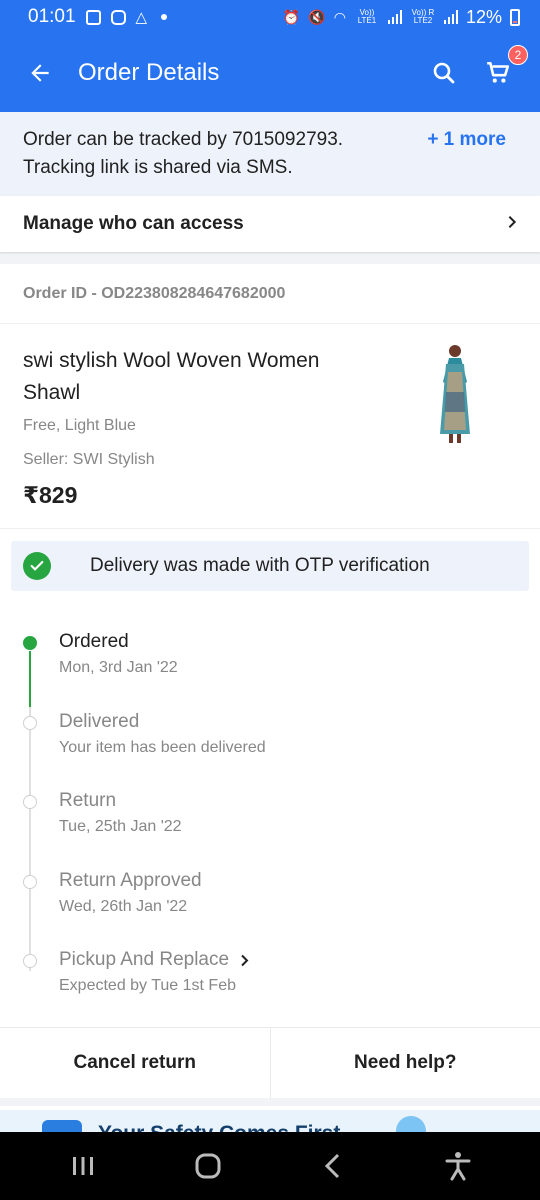  I want to click on signal-1-icon, so click(394, 17).